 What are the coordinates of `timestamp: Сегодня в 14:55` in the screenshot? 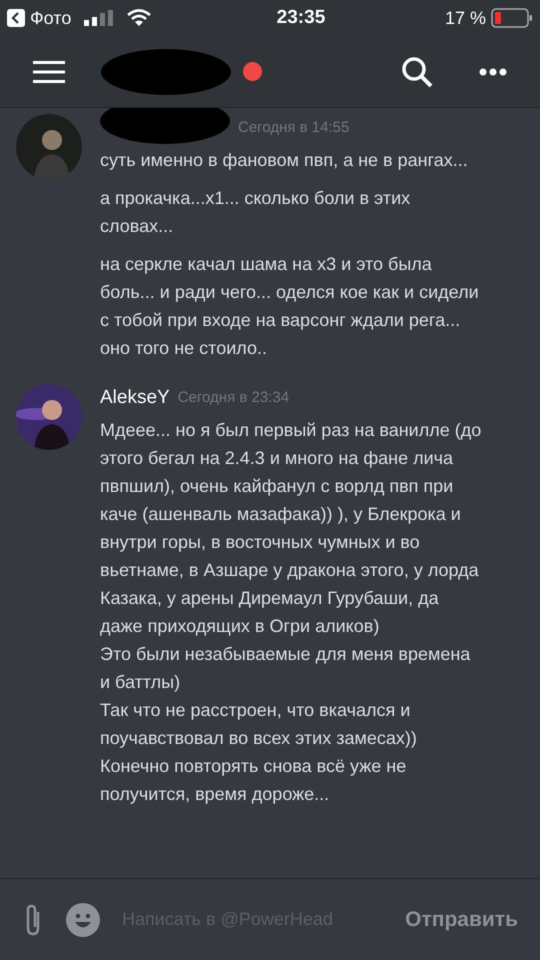 It's located at (294, 128).